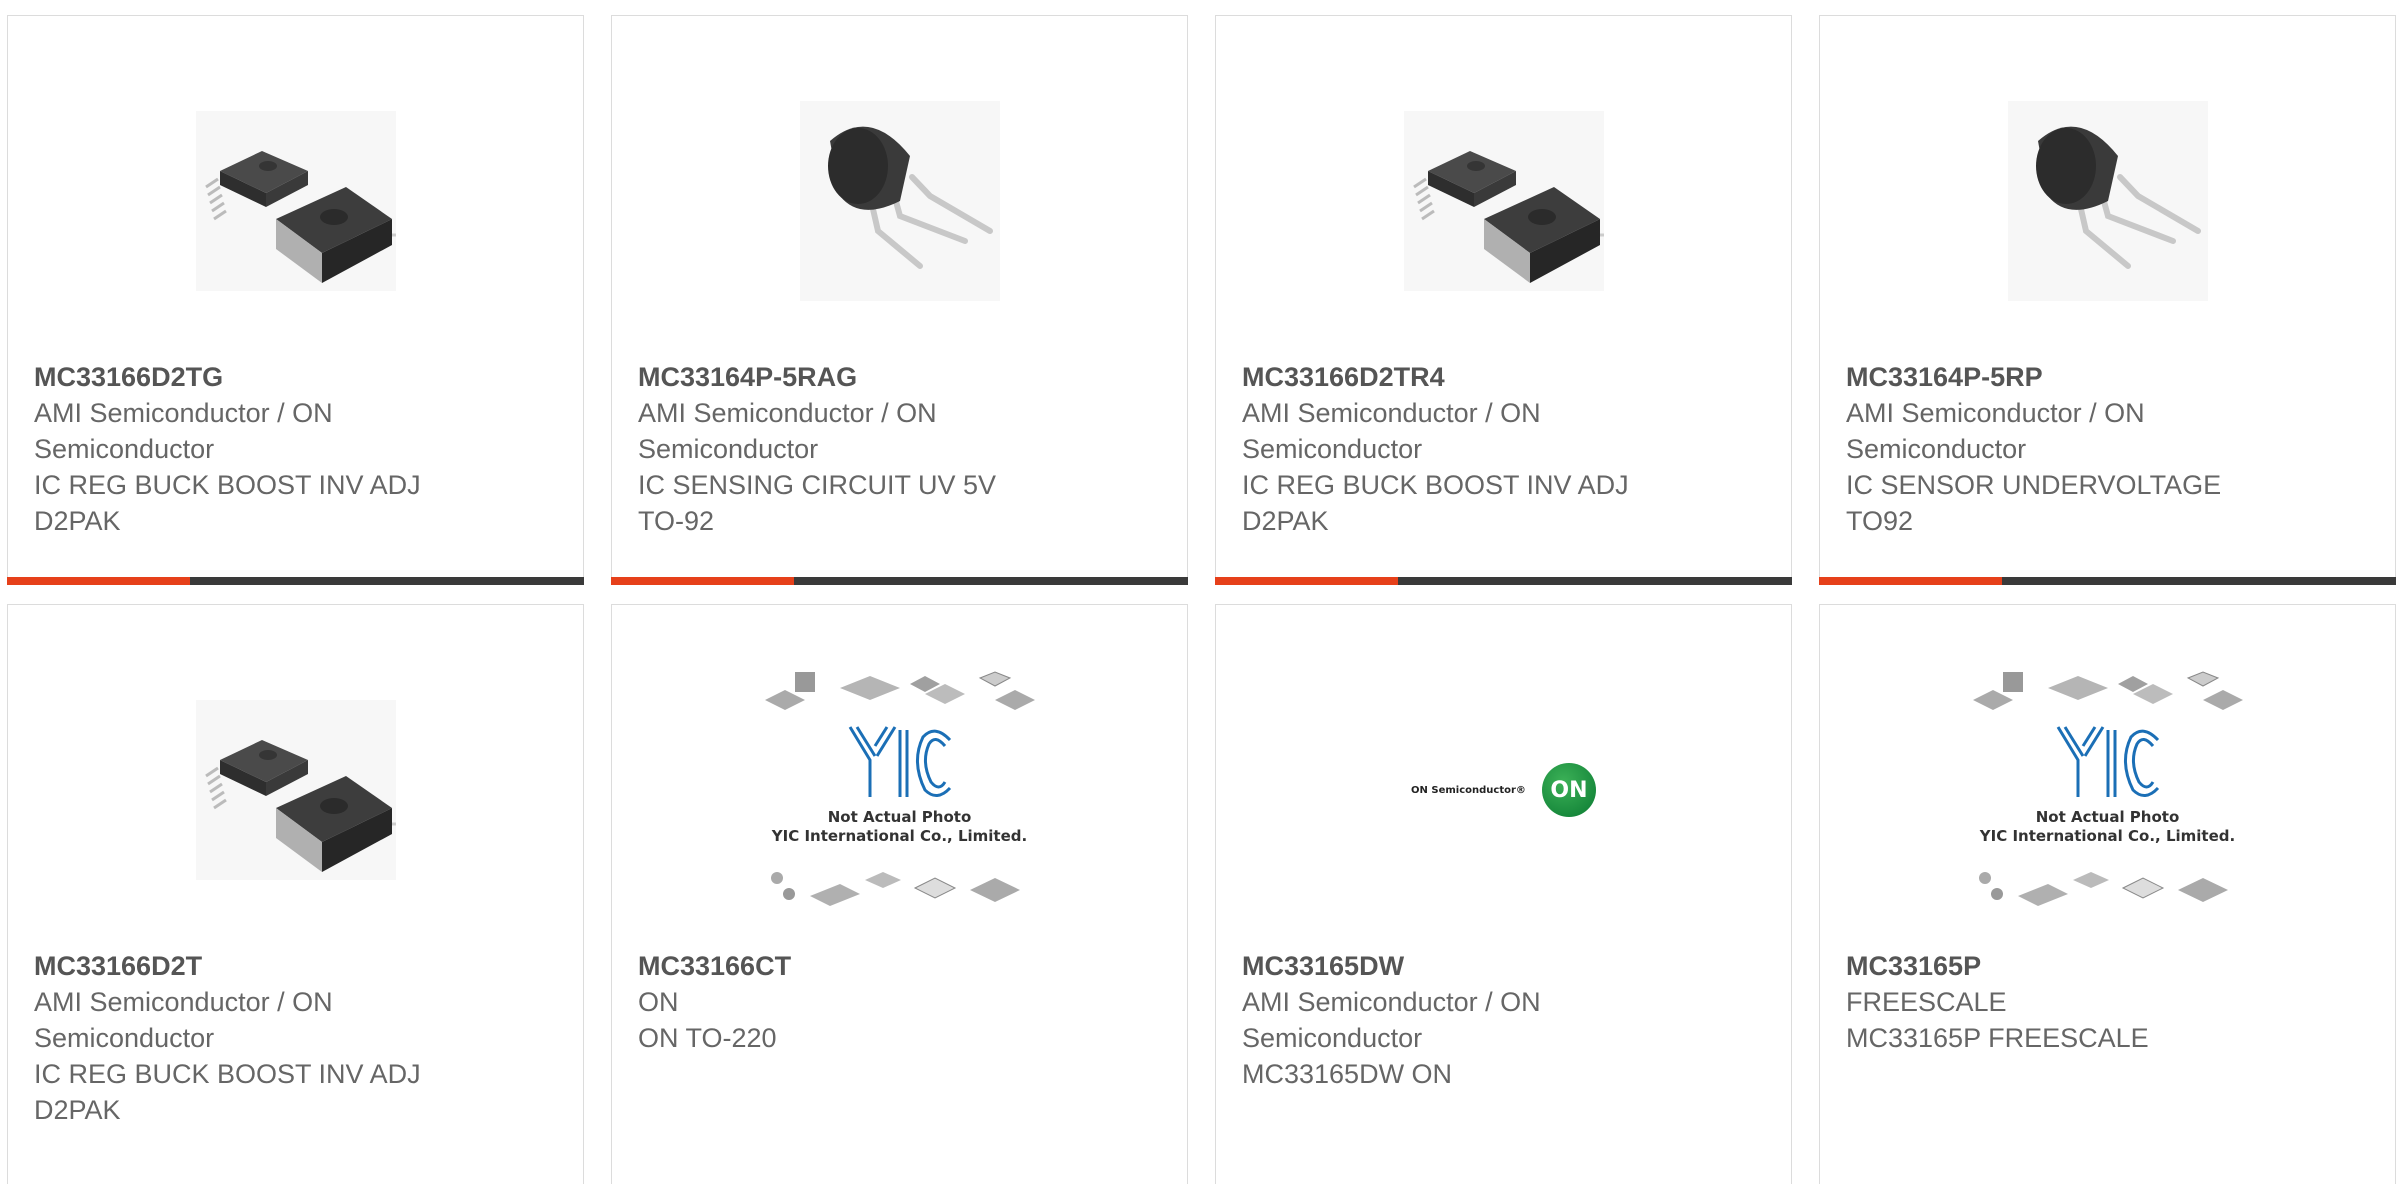 The height and width of the screenshot is (1184, 2400). What do you see at coordinates (2034, 485) in the screenshot?
I see `description: IC SENSOR UNDERVOLTAGE` at bounding box center [2034, 485].